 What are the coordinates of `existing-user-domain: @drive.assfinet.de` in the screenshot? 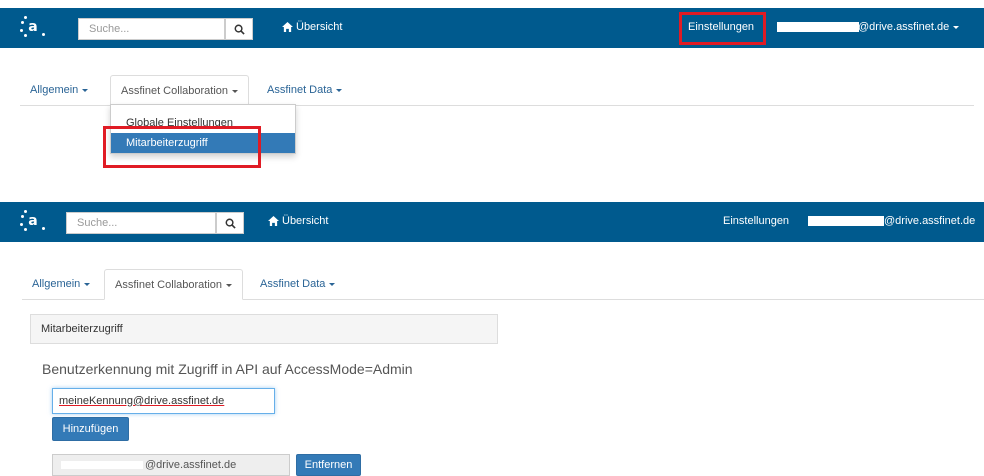 It's located at (191, 465).